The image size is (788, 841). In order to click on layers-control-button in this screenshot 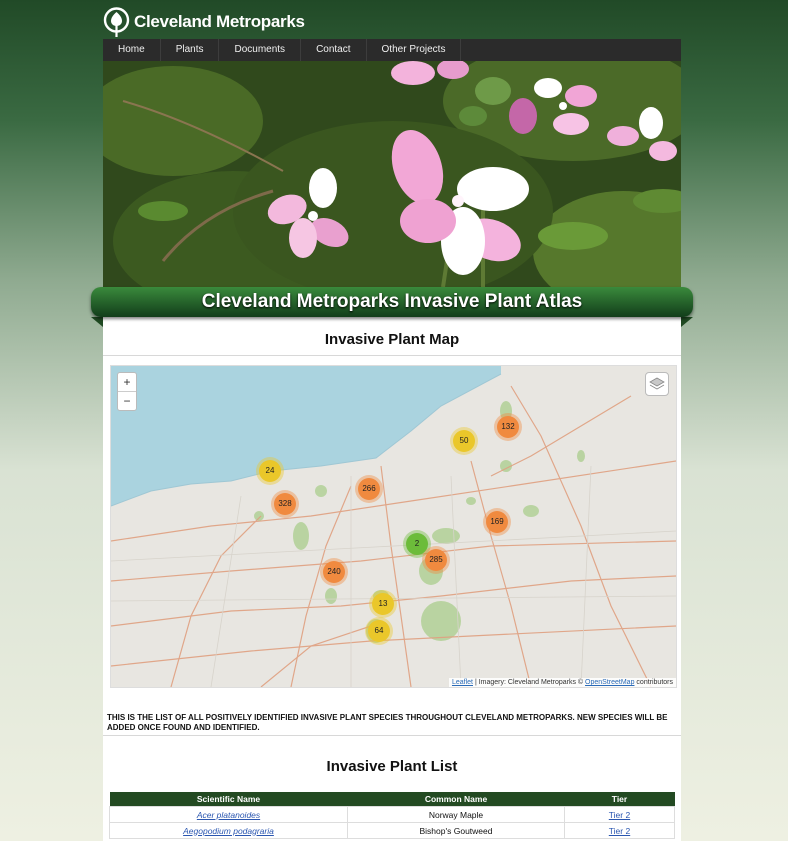, I will do `click(657, 384)`.